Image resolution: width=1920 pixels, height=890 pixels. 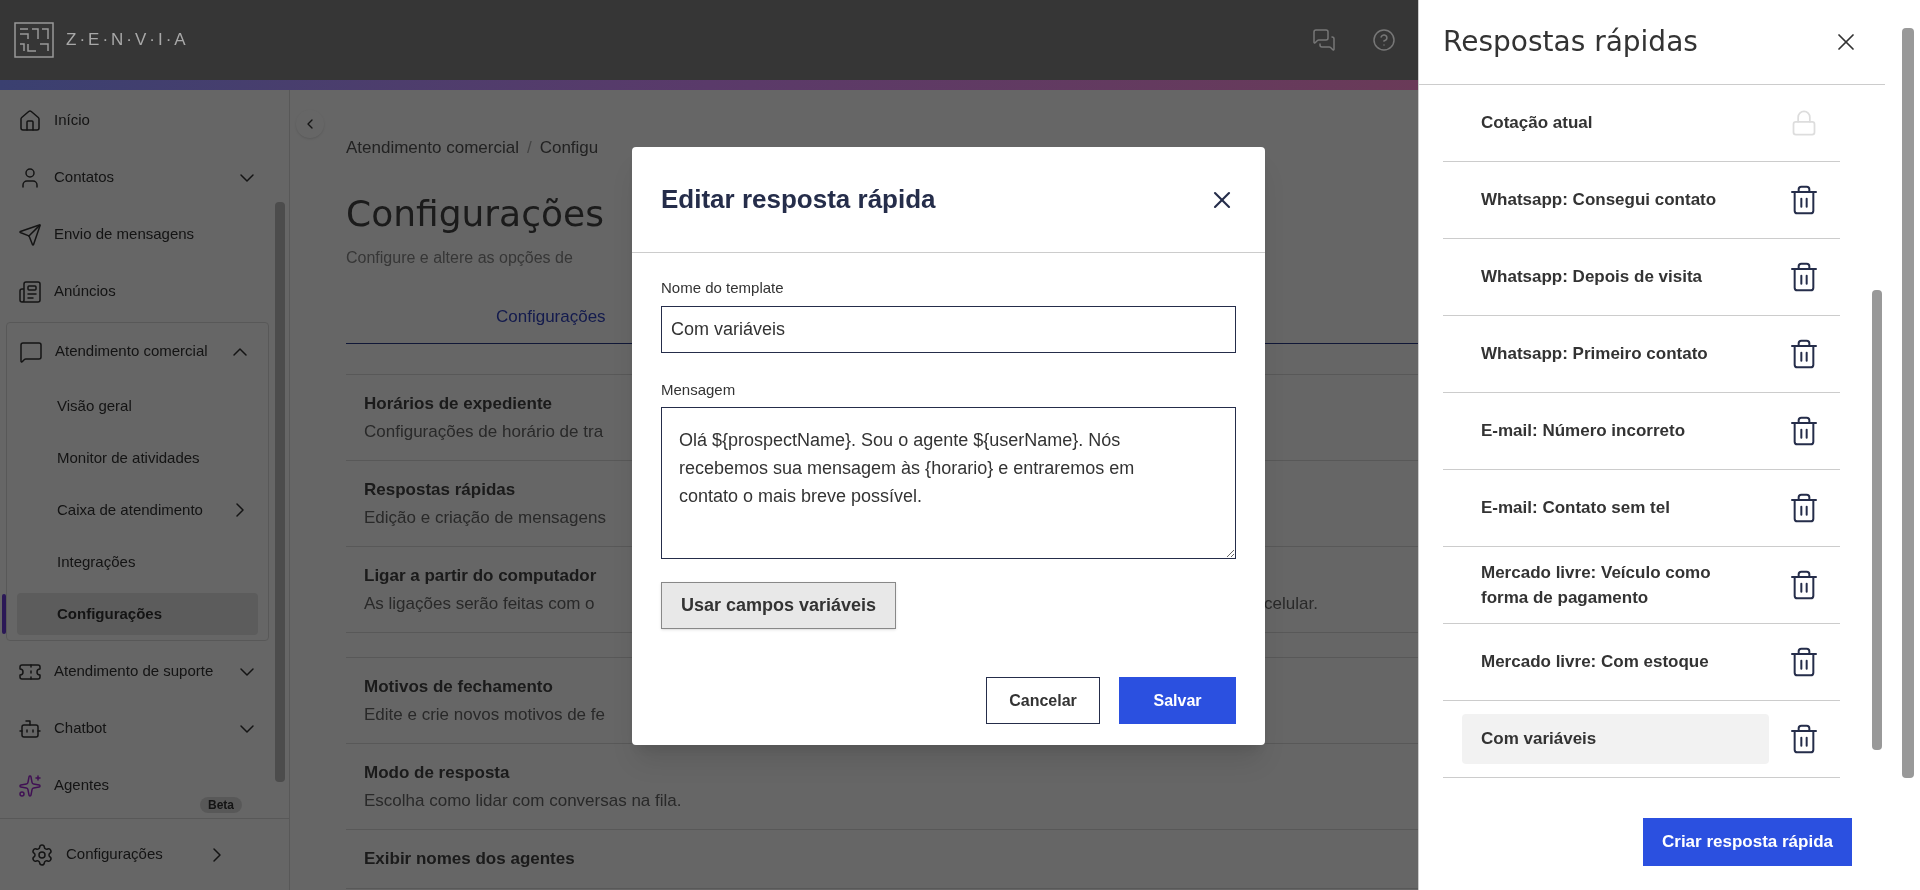 What do you see at coordinates (699, 389) in the screenshot?
I see `field-label: Mensagem` at bounding box center [699, 389].